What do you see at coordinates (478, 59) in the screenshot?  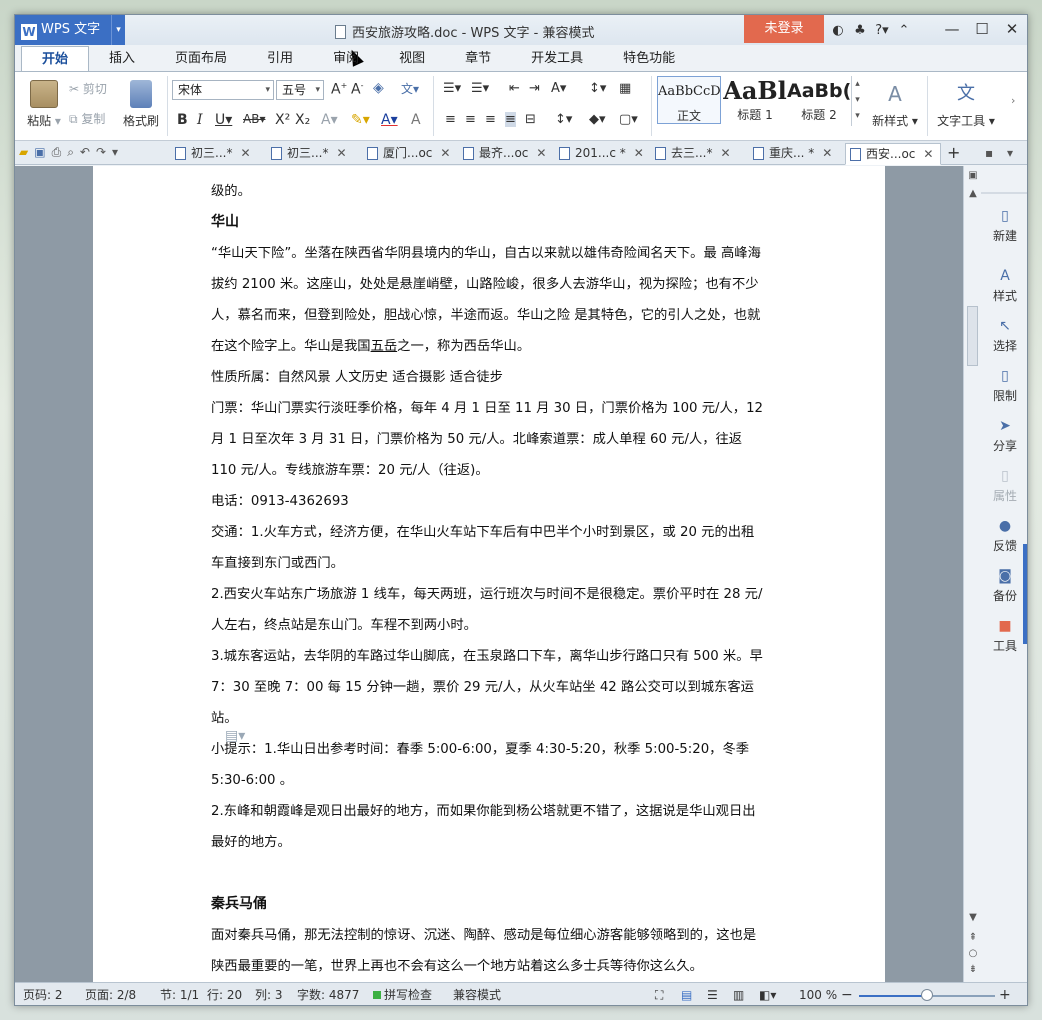 I see `tab-chapter: 章节` at bounding box center [478, 59].